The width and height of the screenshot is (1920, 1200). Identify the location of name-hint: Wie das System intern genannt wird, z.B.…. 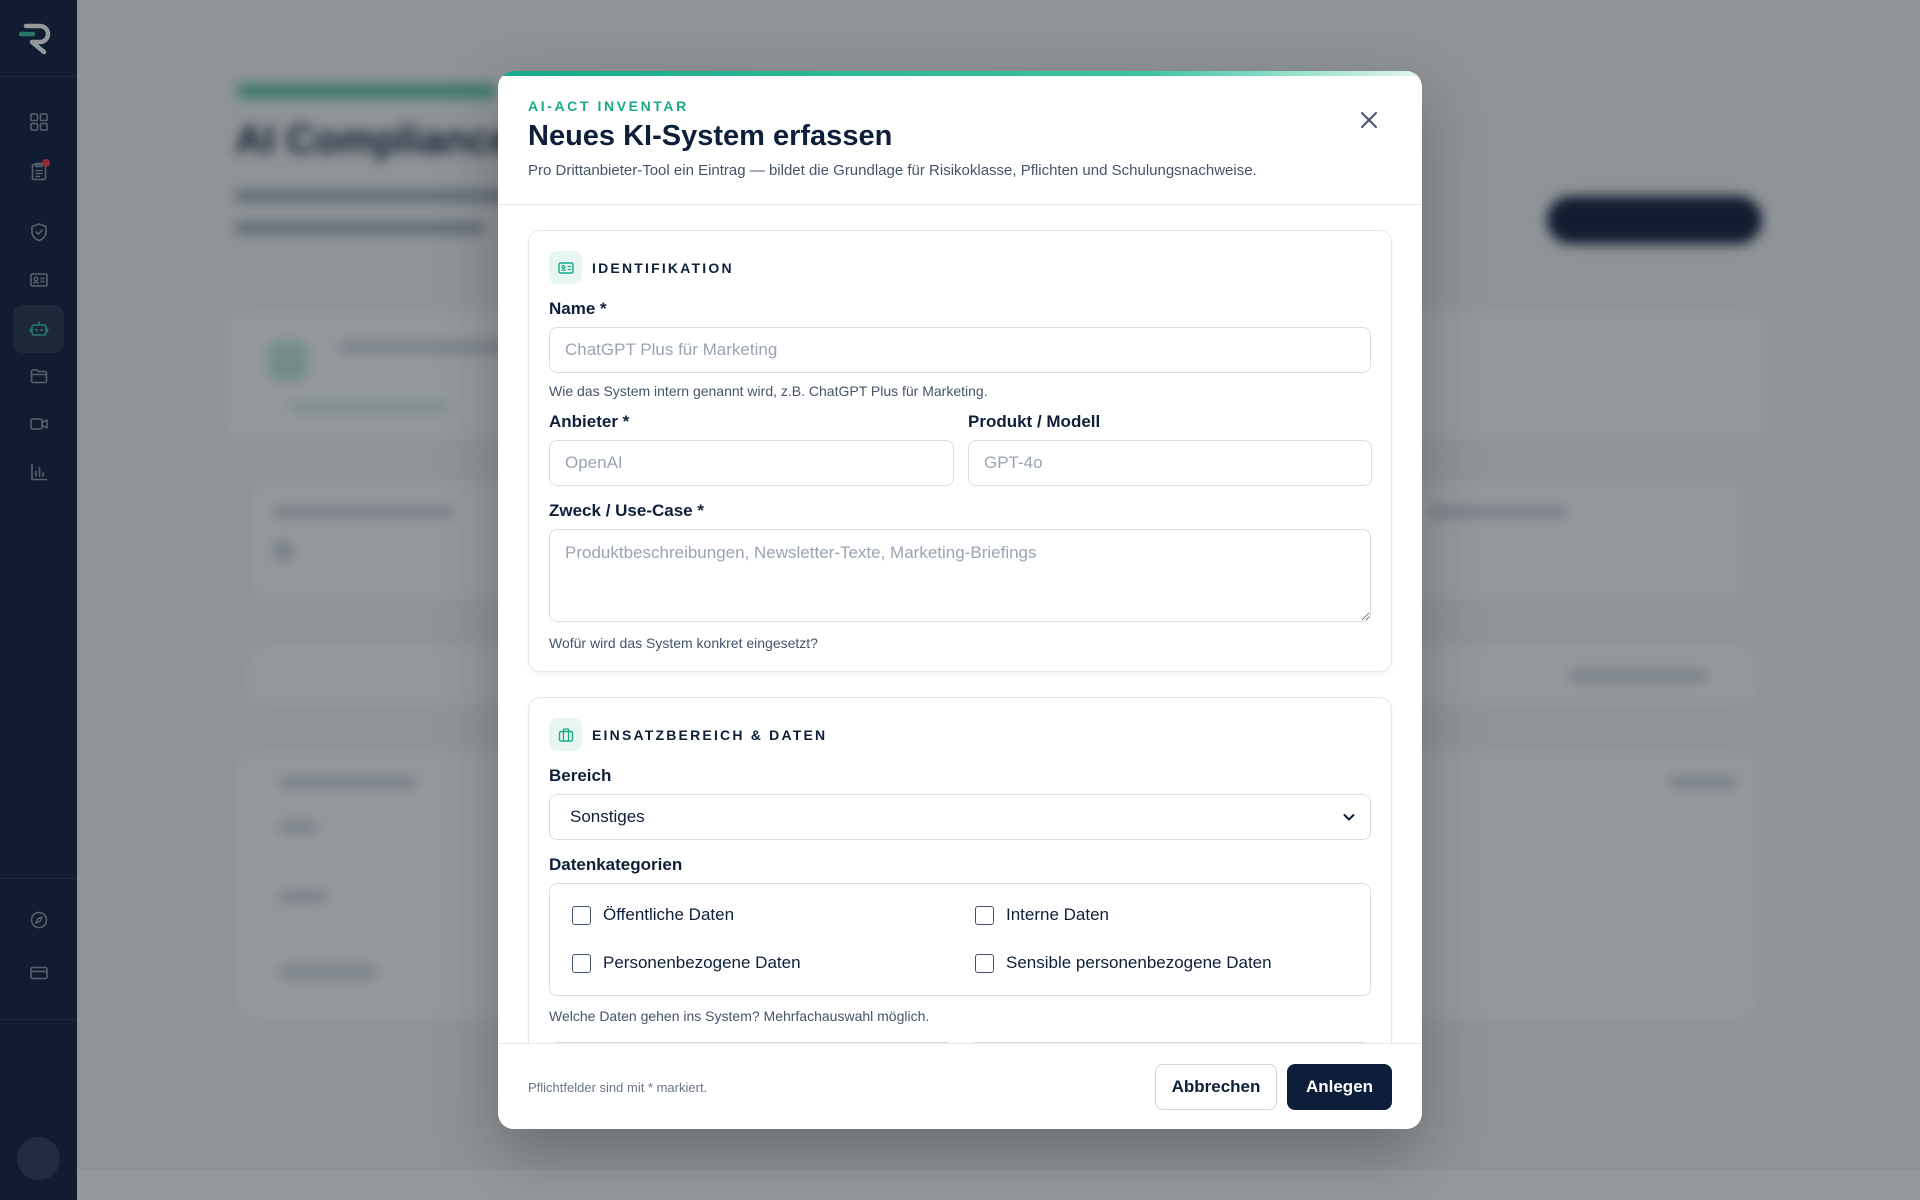
(768, 391).